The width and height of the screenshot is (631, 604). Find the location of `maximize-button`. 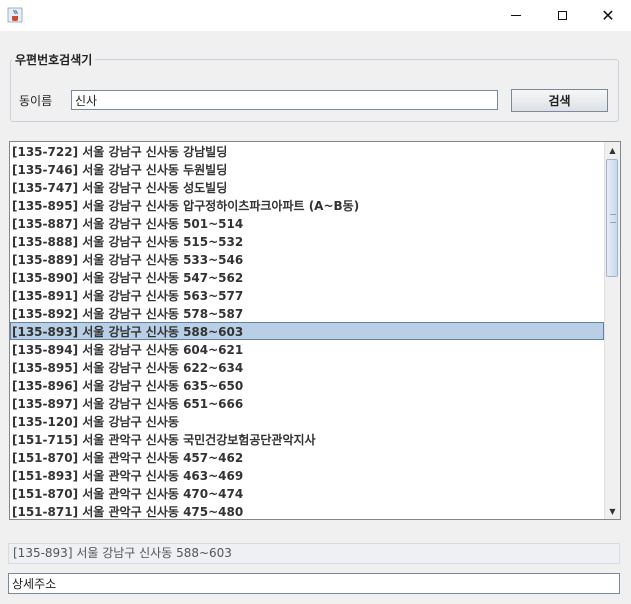

maximize-button is located at coordinates (562, 15).